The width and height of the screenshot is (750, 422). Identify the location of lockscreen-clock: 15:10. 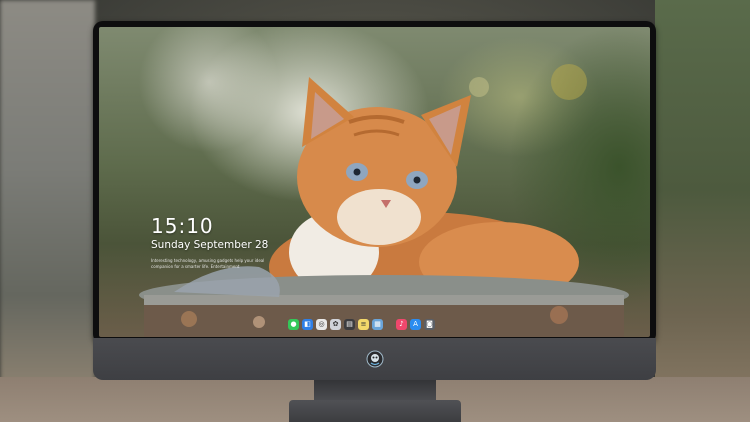
(182, 226).